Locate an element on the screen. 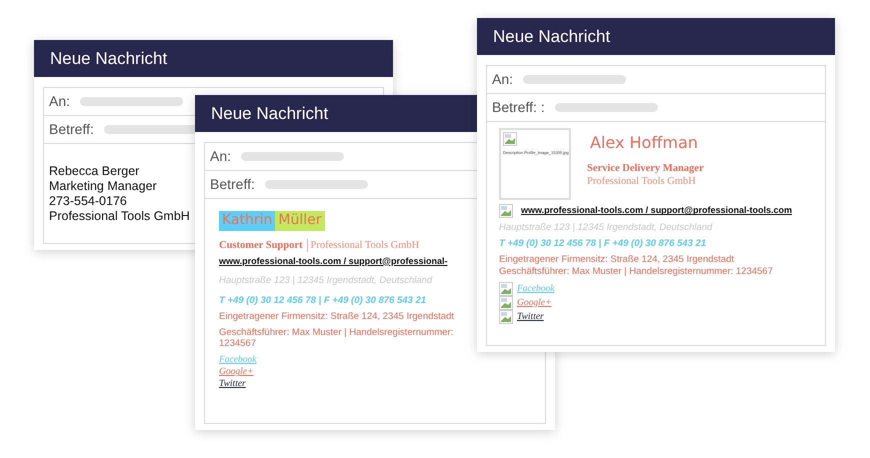  signature-line: 273-554-0176 is located at coordinates (88, 201).